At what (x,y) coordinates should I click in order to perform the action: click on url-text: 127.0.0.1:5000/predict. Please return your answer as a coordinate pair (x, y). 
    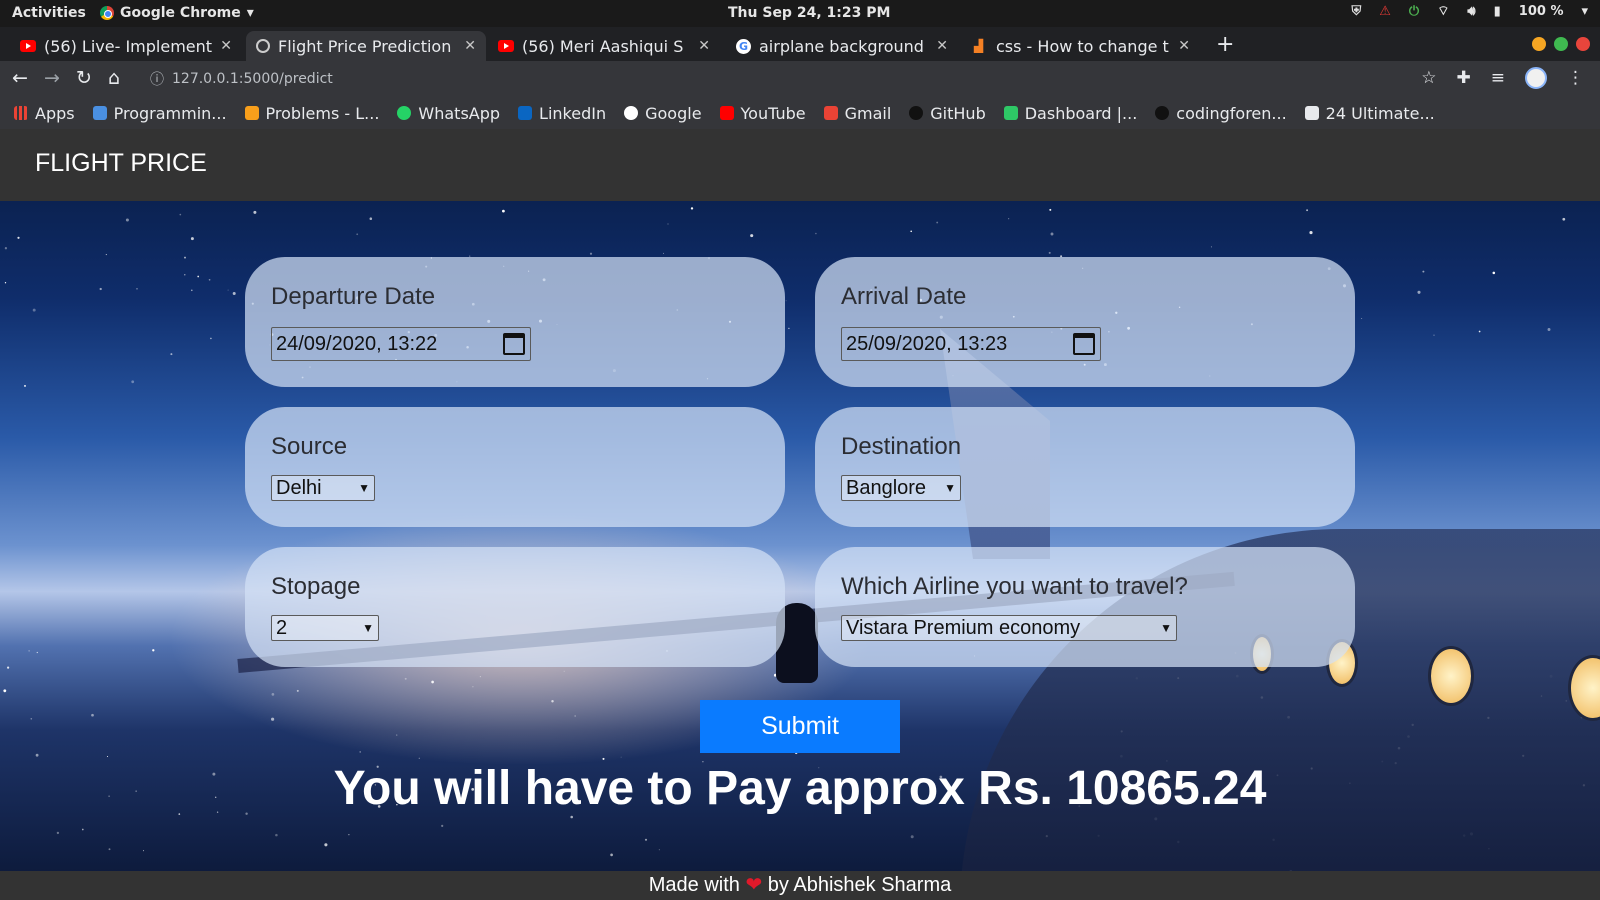
    Looking at the image, I should click on (252, 79).